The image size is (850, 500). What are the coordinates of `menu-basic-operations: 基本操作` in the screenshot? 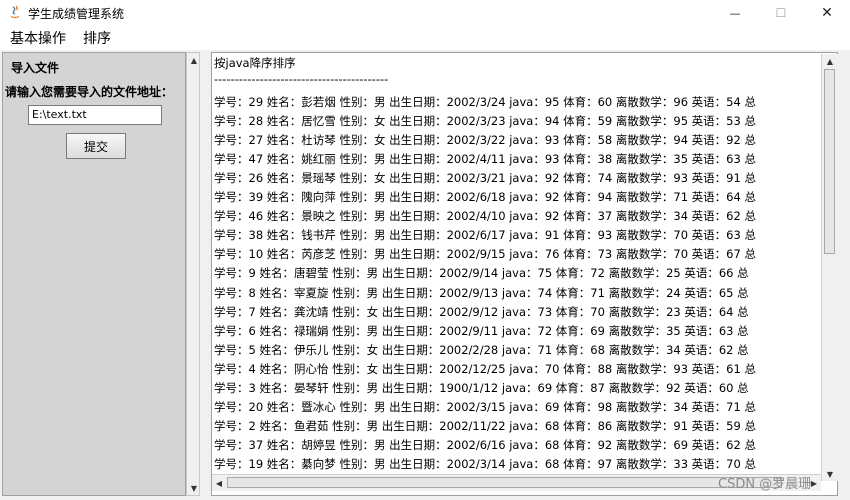 It's located at (38, 38).